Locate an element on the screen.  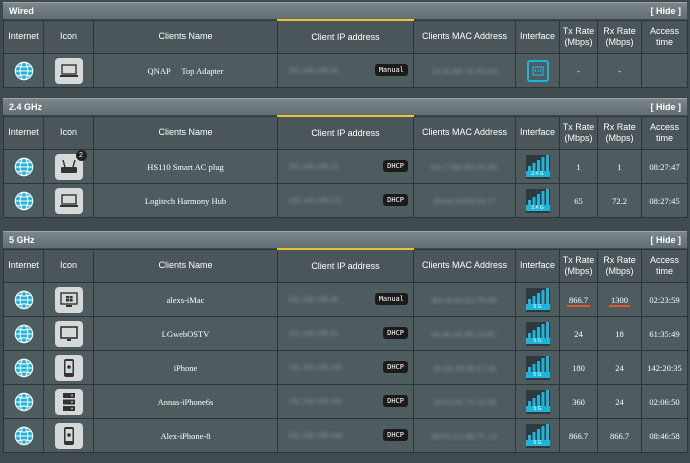
wifi-signal-icon: 2.4 G is located at coordinates (537, 166).